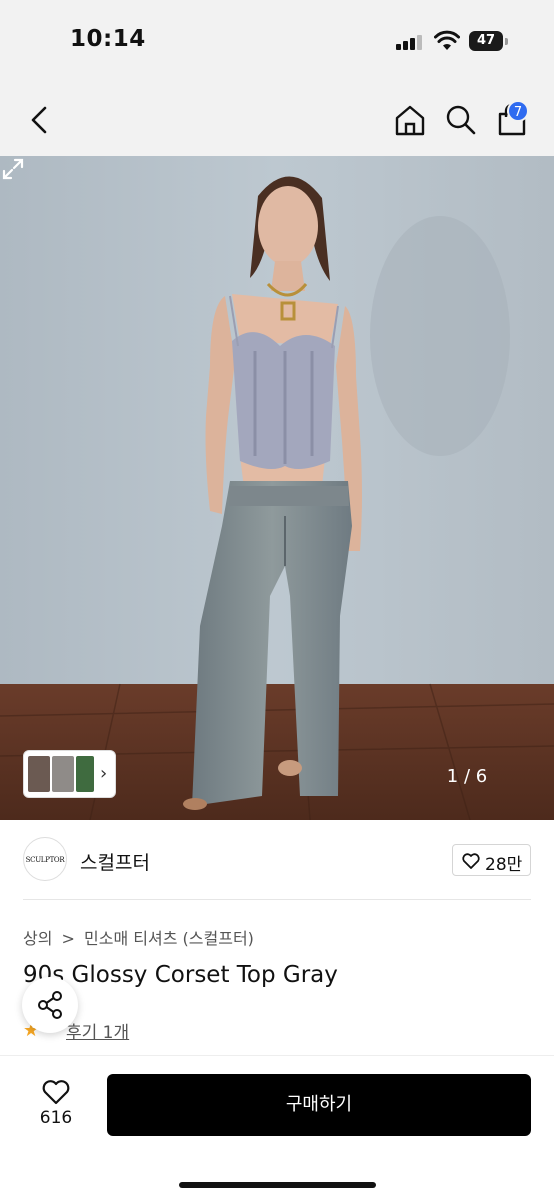  Describe the element at coordinates (104, 773) in the screenshot. I see `chevron-right-icon: ›` at that location.